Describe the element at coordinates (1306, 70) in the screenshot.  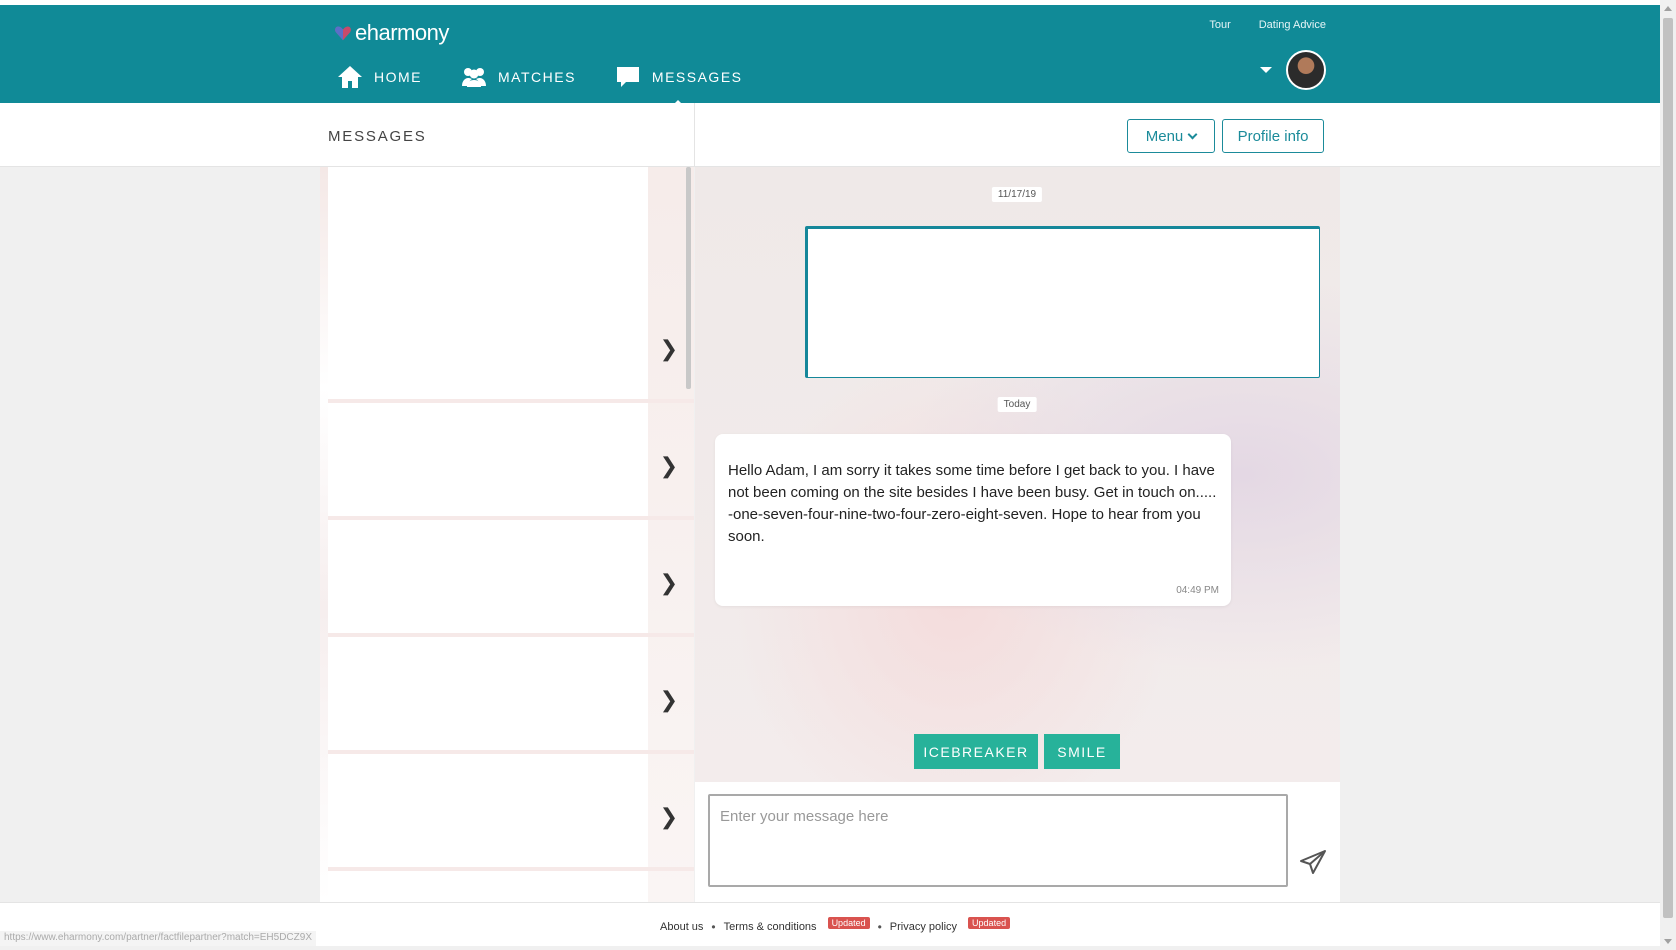
I see `user-avatar` at that location.